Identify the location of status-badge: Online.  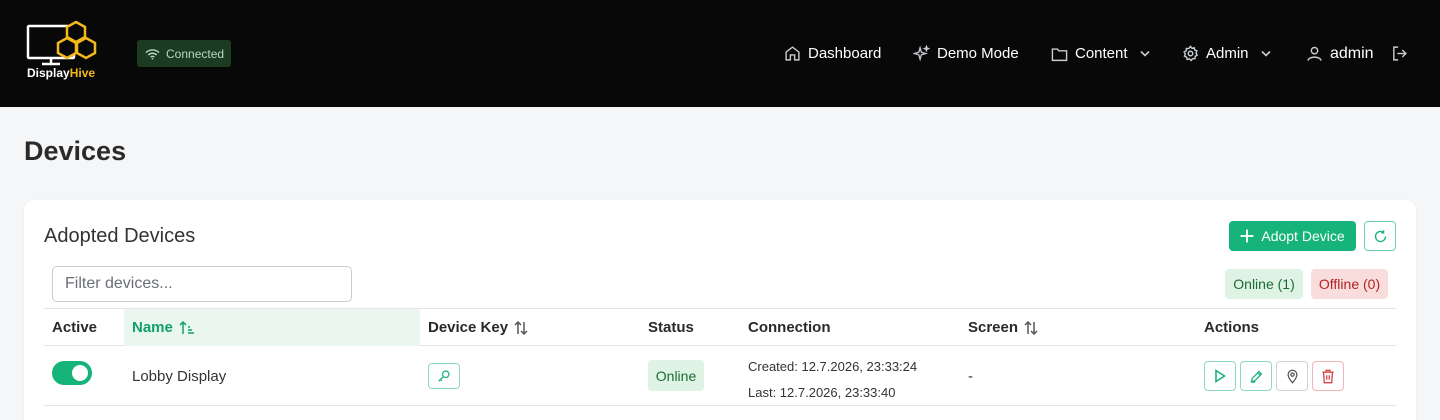
(676, 375).